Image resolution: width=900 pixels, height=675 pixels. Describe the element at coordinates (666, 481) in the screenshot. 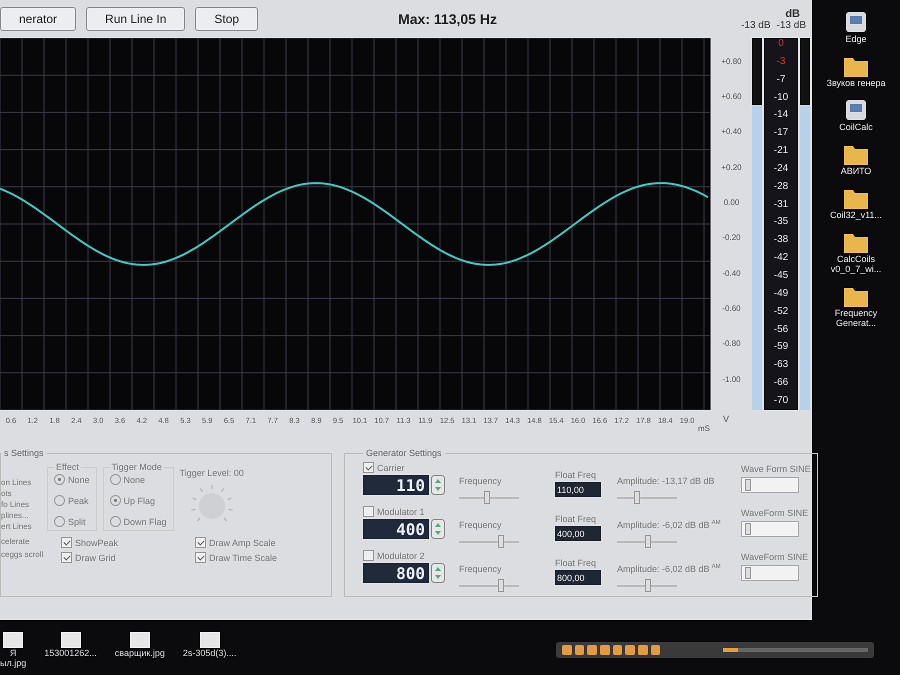

I see `amplitude-label: Amplitude: -13,17 dB dB` at that location.